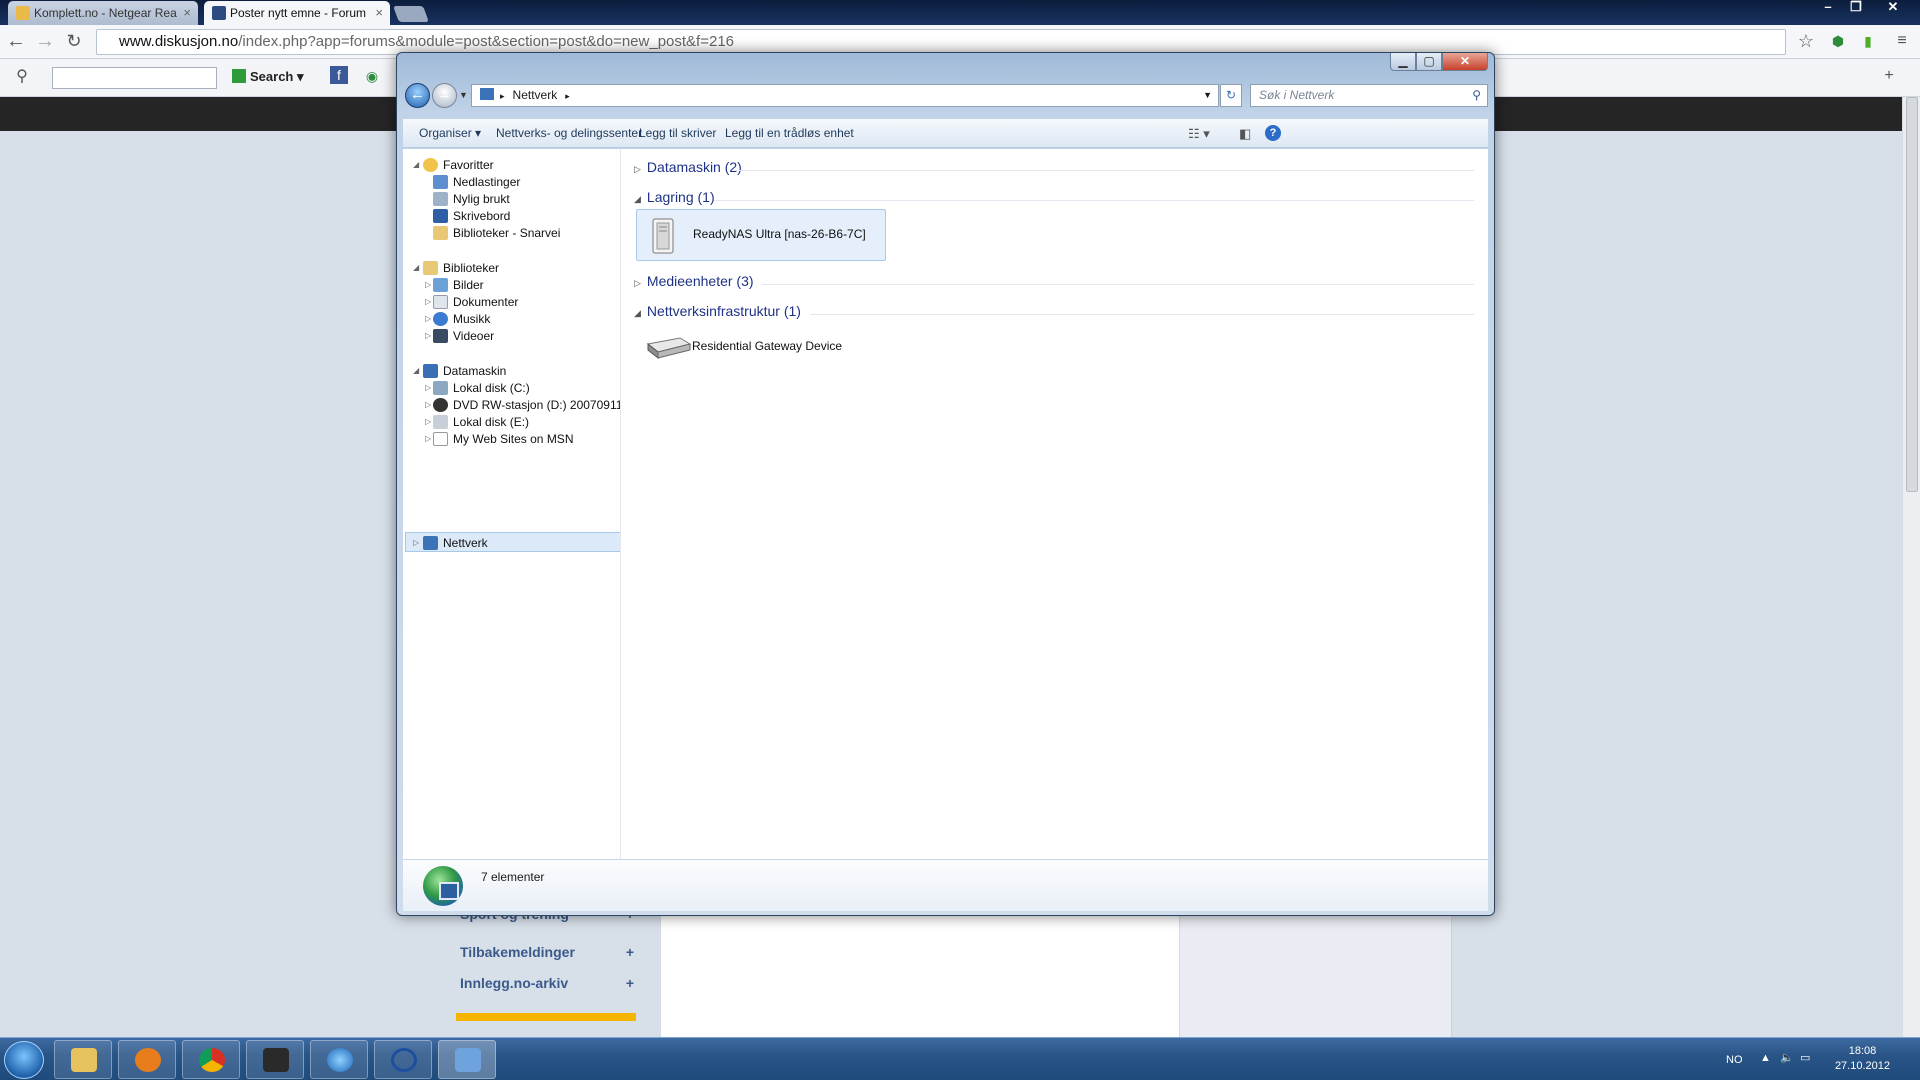  I want to click on system-tray: NO ▲ 🔈 ▭ 18:08 27.10.2012, so click(1810, 1060).